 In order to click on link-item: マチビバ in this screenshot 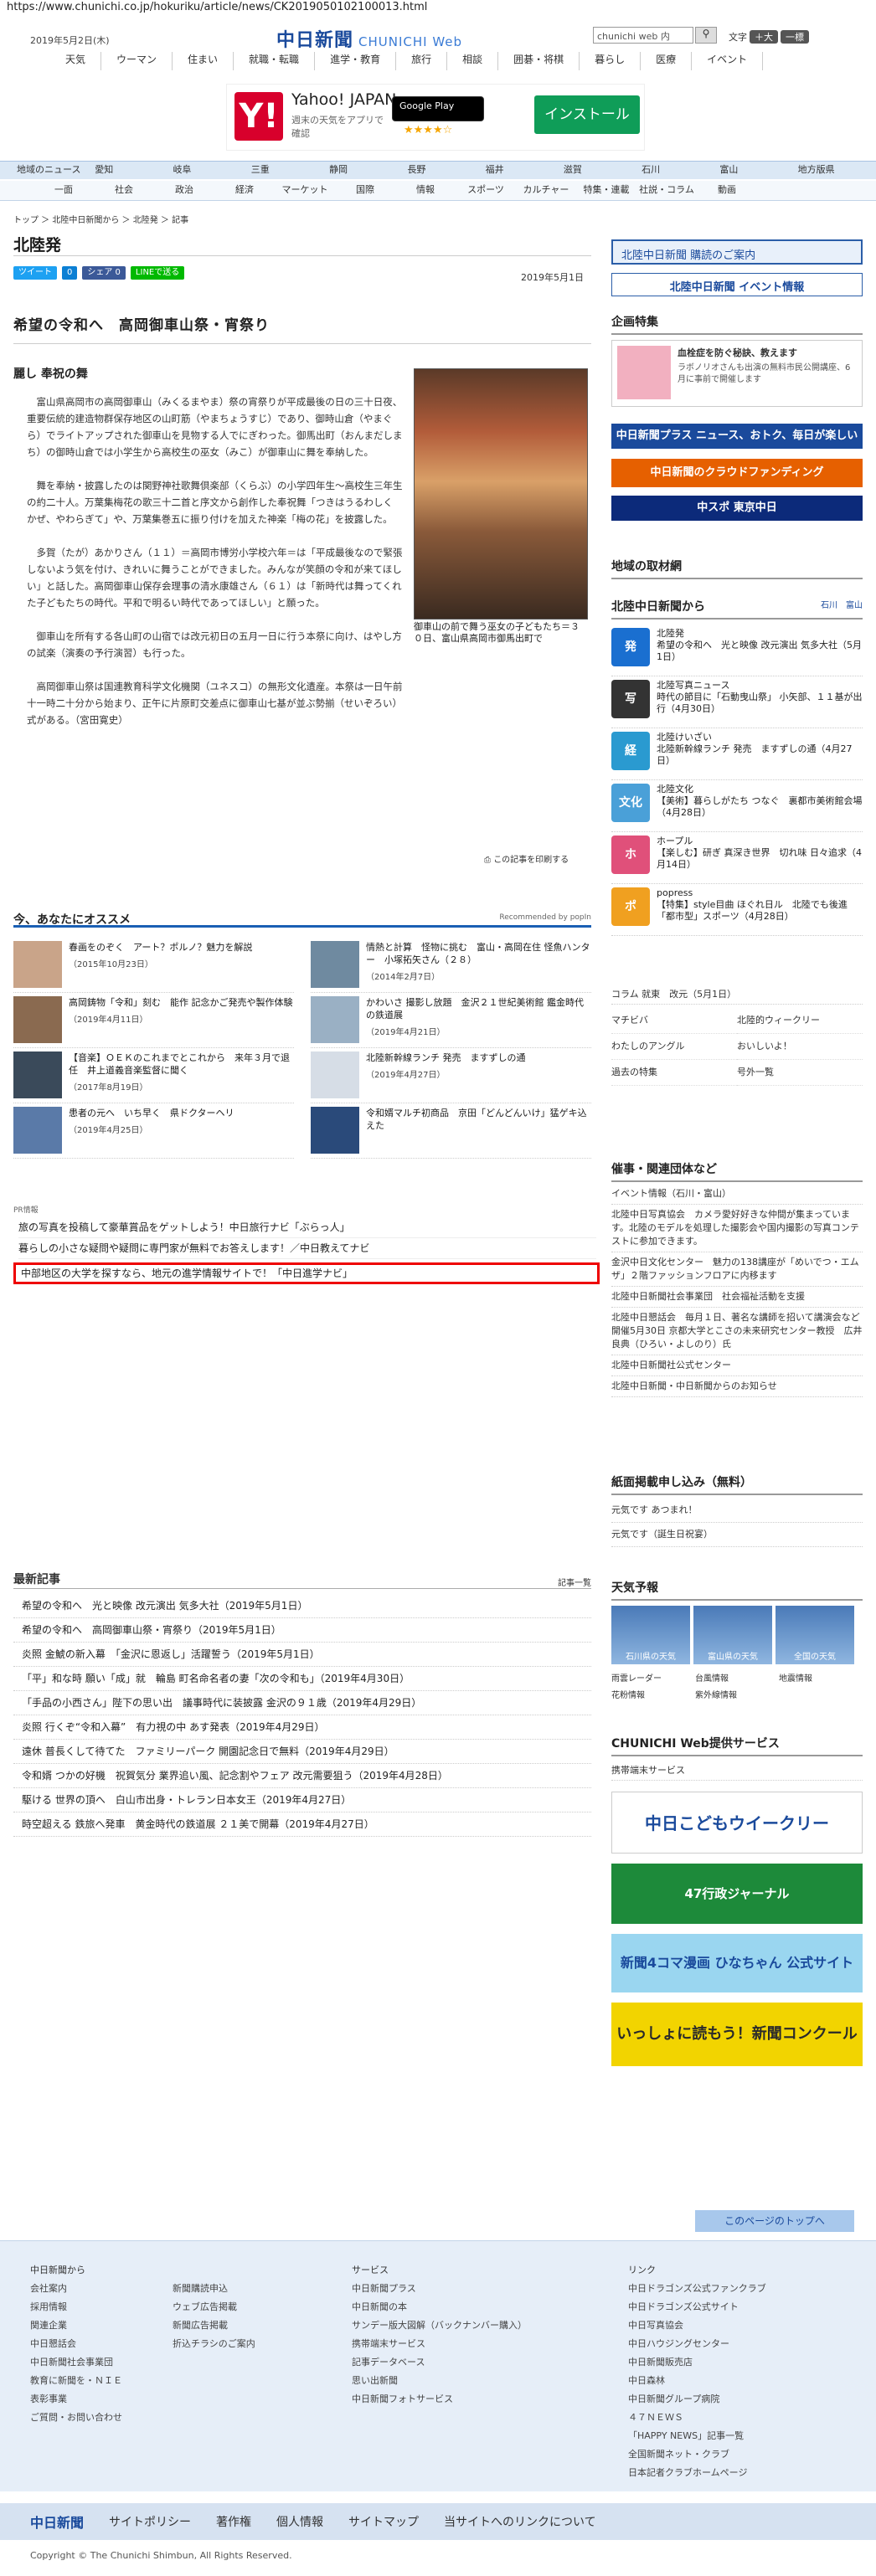, I will do `click(674, 1021)`.